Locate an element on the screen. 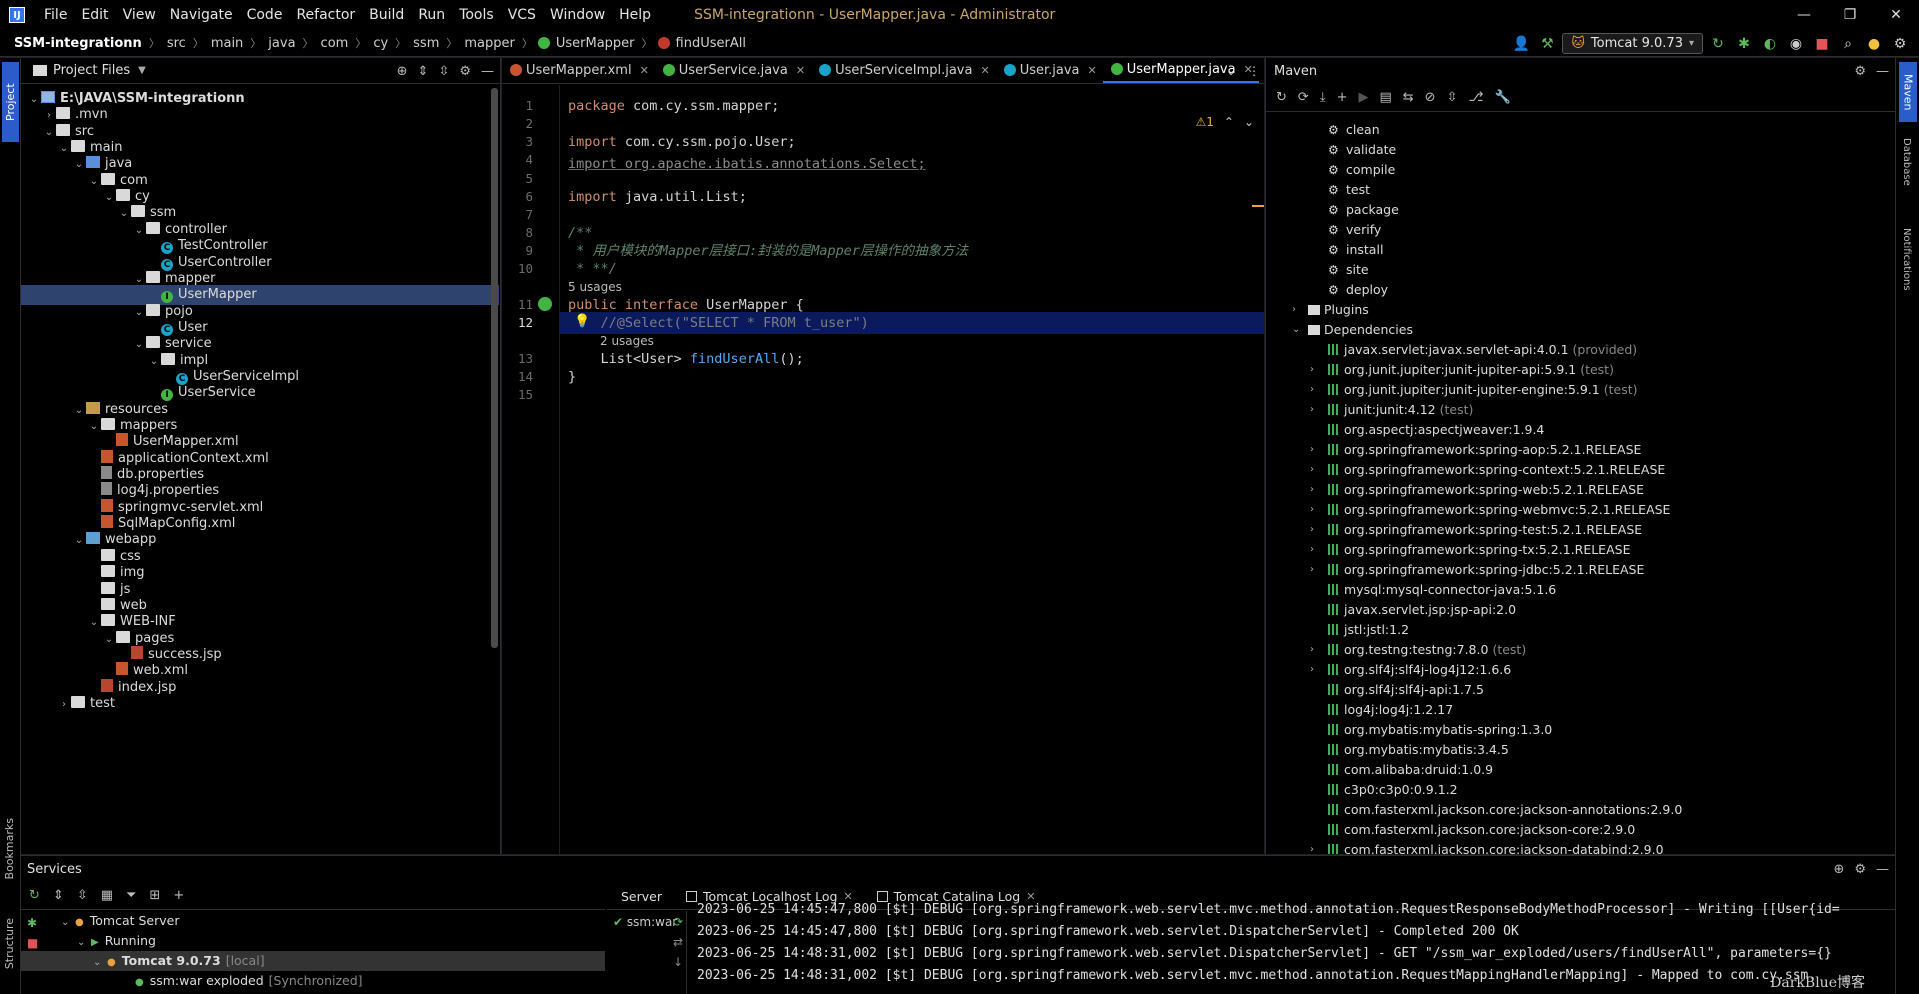  maven-dependency: javax.servlet.jsp:jsp-api:2.0 is located at coordinates (1422, 610).